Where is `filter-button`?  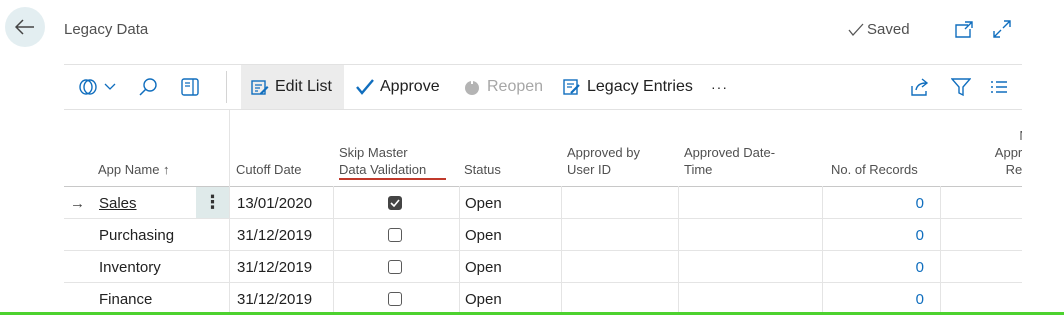
filter-button is located at coordinates (961, 87).